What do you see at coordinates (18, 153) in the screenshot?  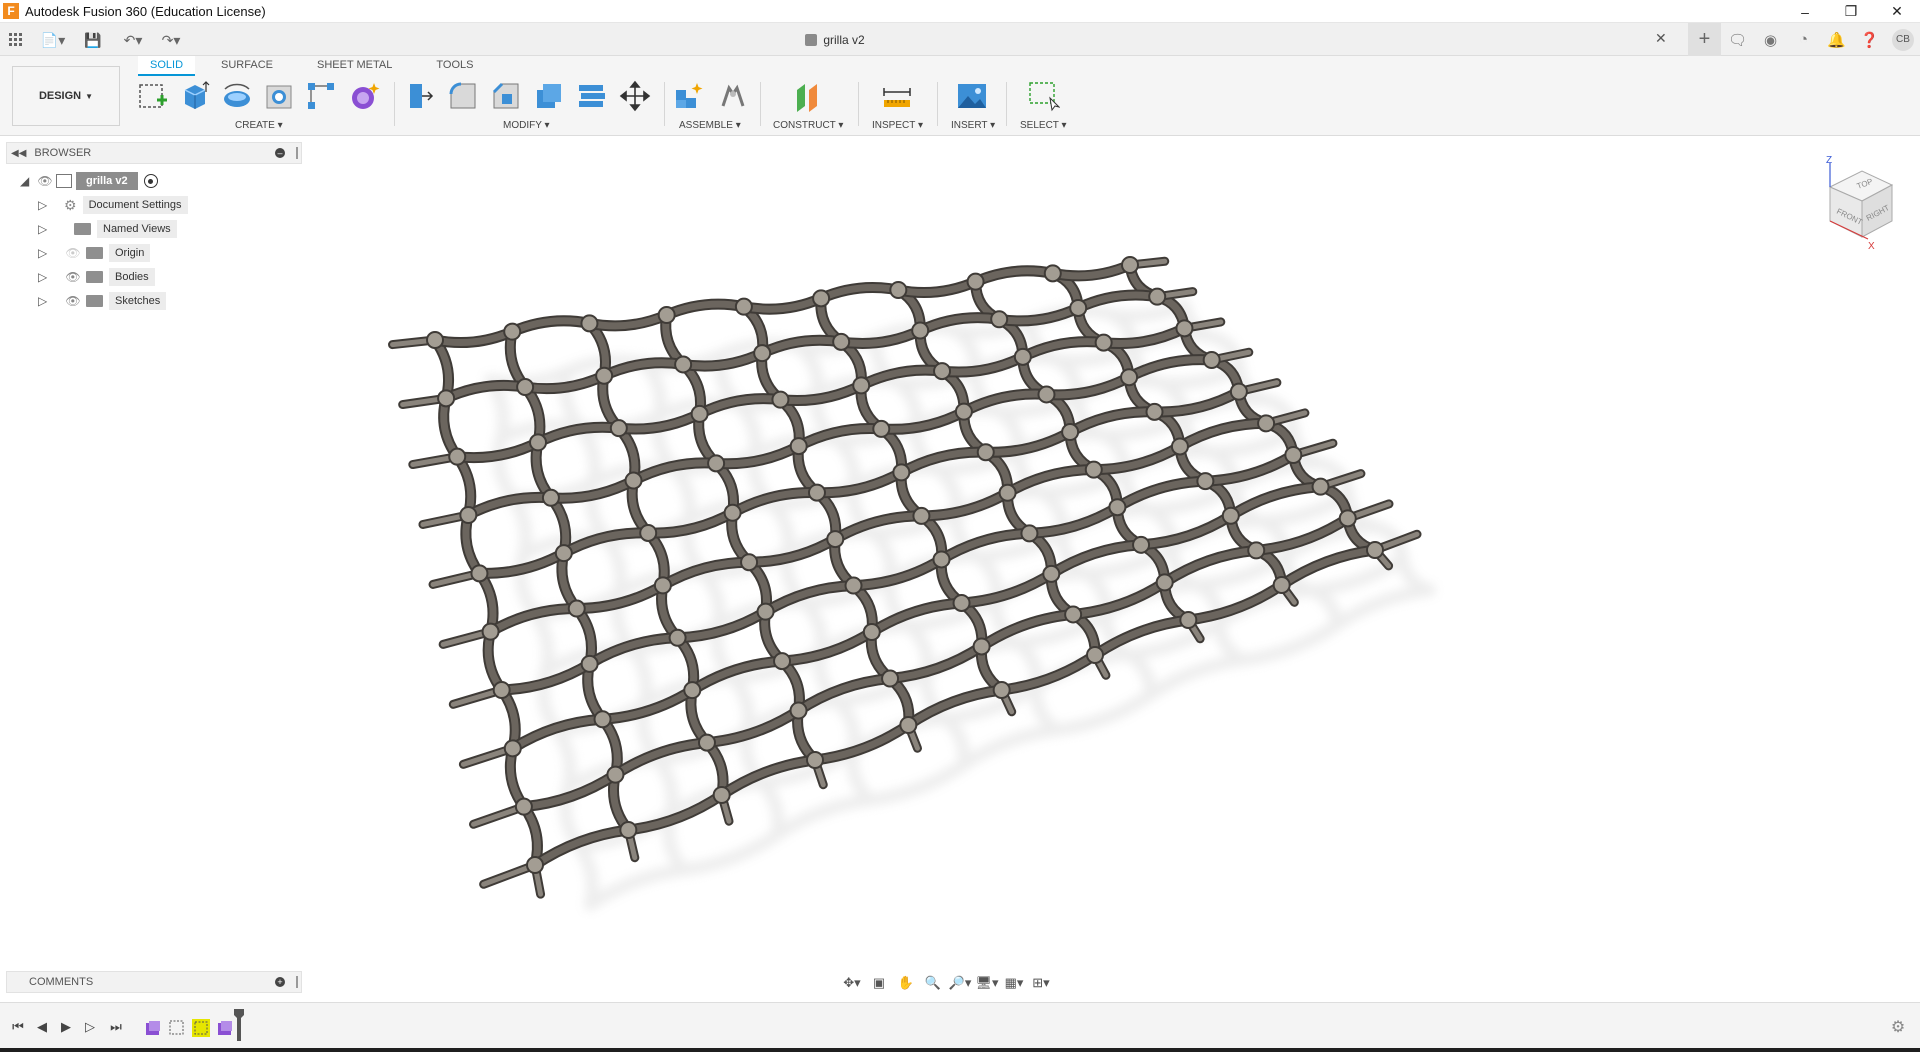 I see `collapse-panel-icon: ◀◀` at bounding box center [18, 153].